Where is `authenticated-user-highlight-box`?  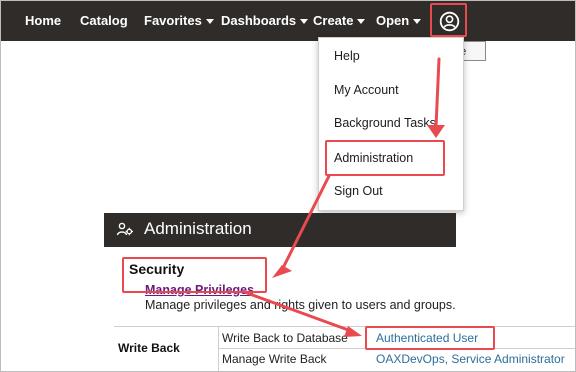
authenticated-user-highlight-box is located at coordinates (430, 338).